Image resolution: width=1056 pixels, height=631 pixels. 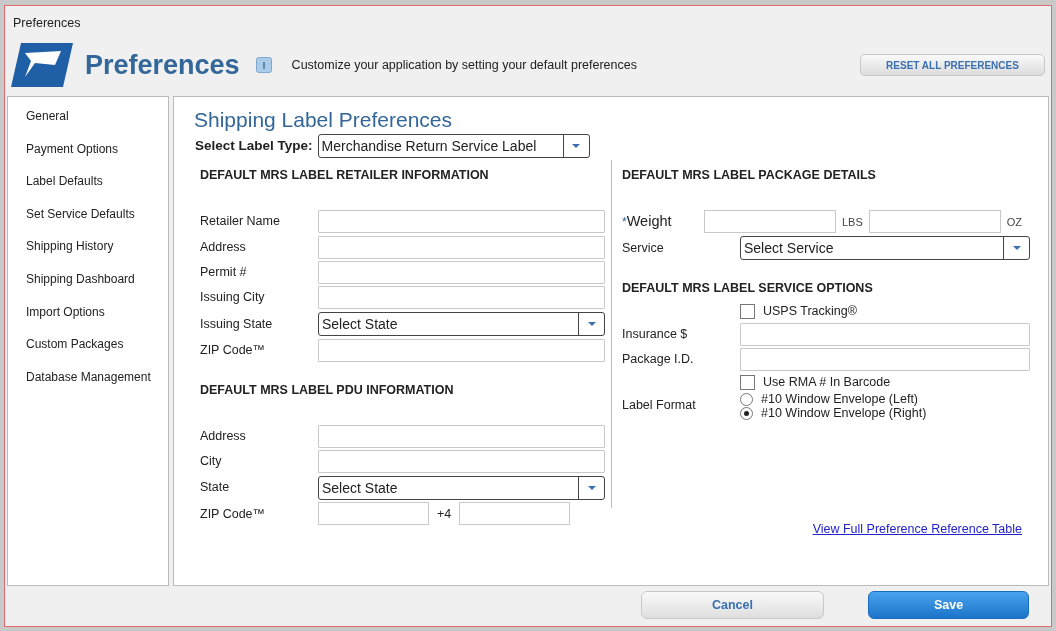 I want to click on radio-label: #10 Window Envelope (Right), so click(x=844, y=413).